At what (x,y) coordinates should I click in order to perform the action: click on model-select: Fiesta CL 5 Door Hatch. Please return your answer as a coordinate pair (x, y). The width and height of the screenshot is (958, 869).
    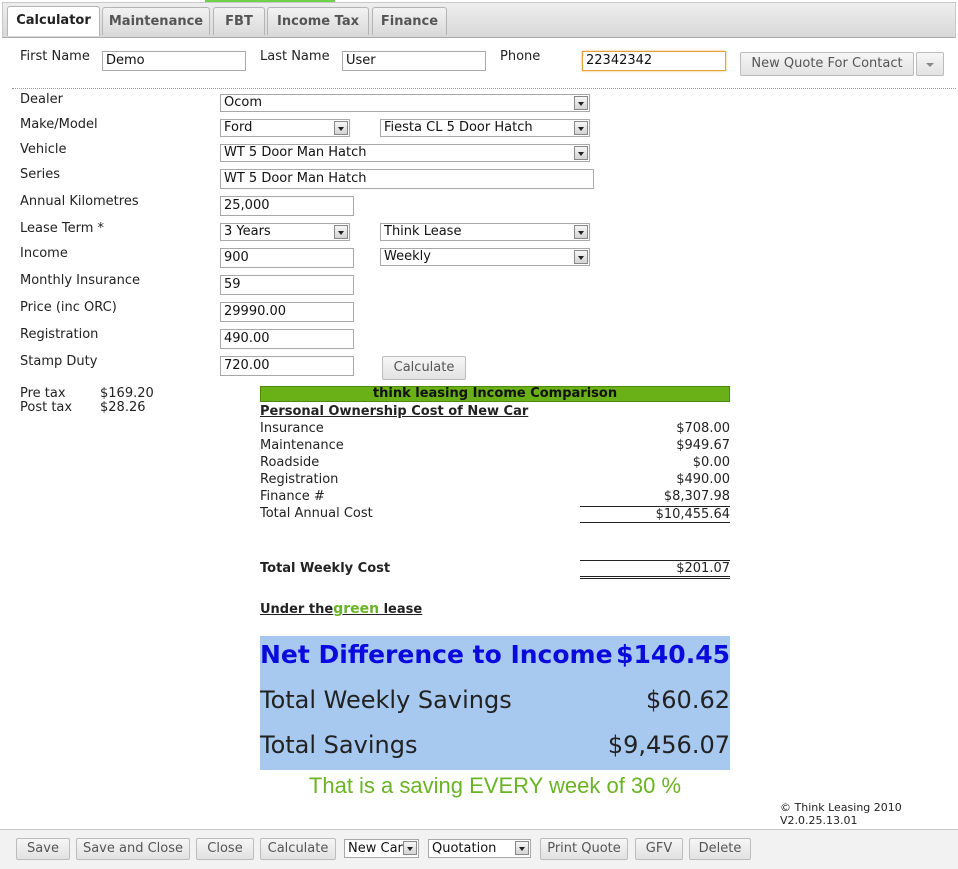
    Looking at the image, I should click on (485, 128).